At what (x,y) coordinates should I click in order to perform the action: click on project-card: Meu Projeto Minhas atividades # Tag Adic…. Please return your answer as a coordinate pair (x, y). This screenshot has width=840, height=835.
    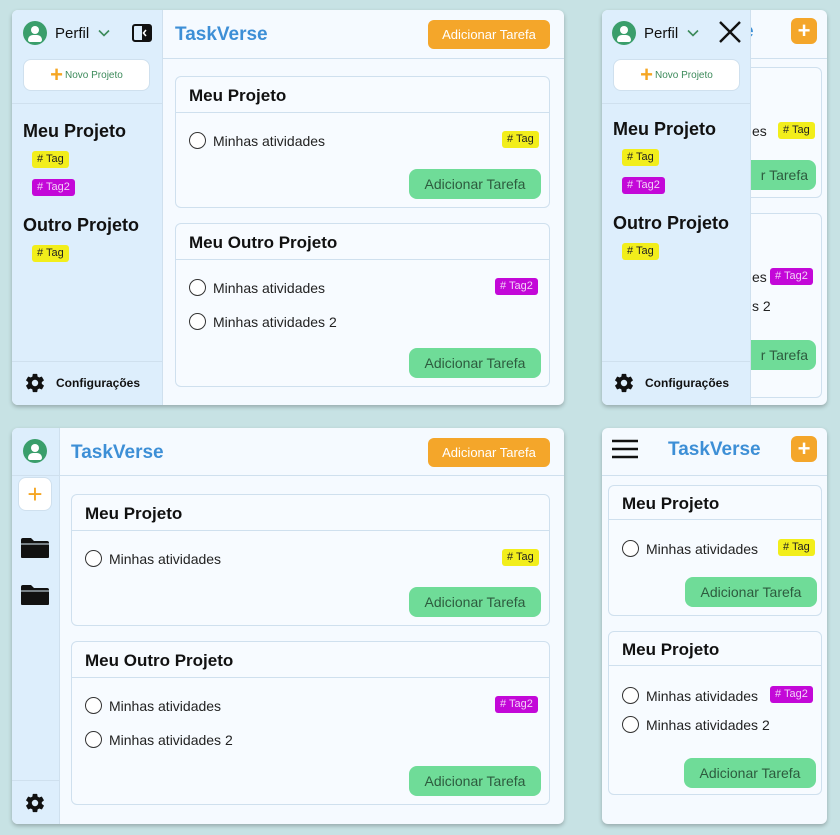
    Looking at the image, I should click on (715, 550).